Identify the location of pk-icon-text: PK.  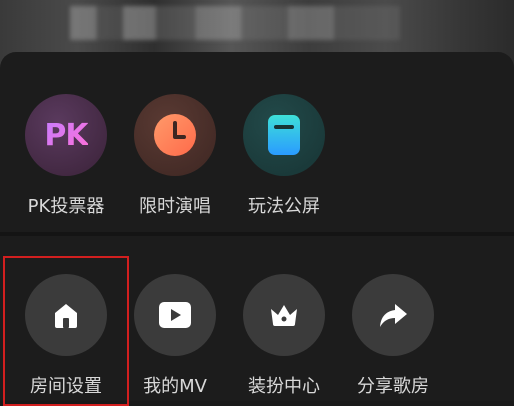
(66, 135).